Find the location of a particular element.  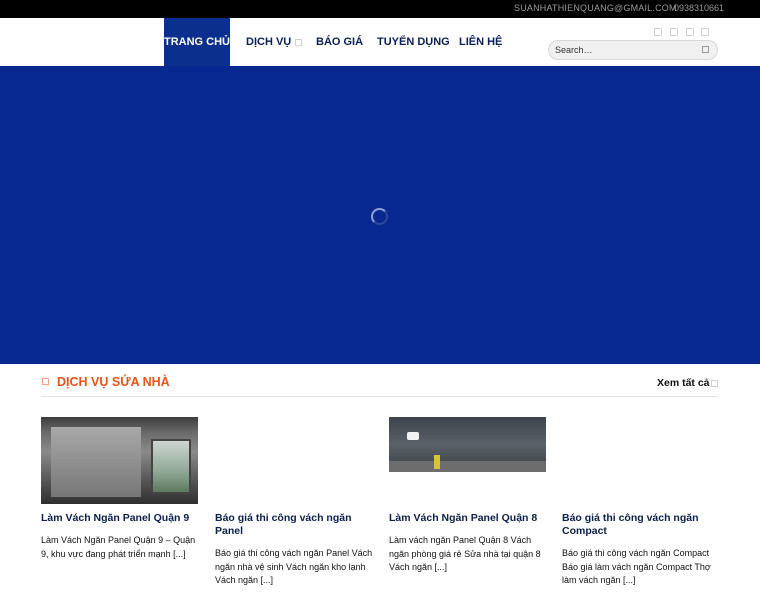

instagram-icon is located at coordinates (674, 32).